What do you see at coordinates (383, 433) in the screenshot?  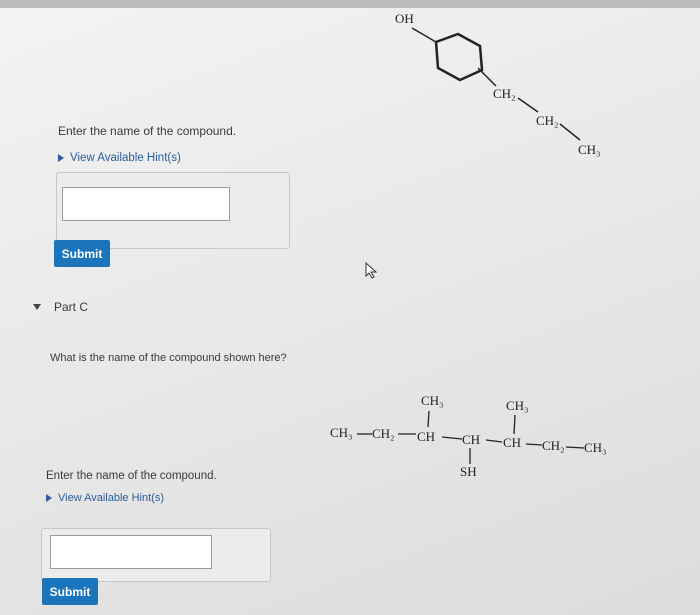 I see `structure-c-ch2-left: CH₂` at bounding box center [383, 433].